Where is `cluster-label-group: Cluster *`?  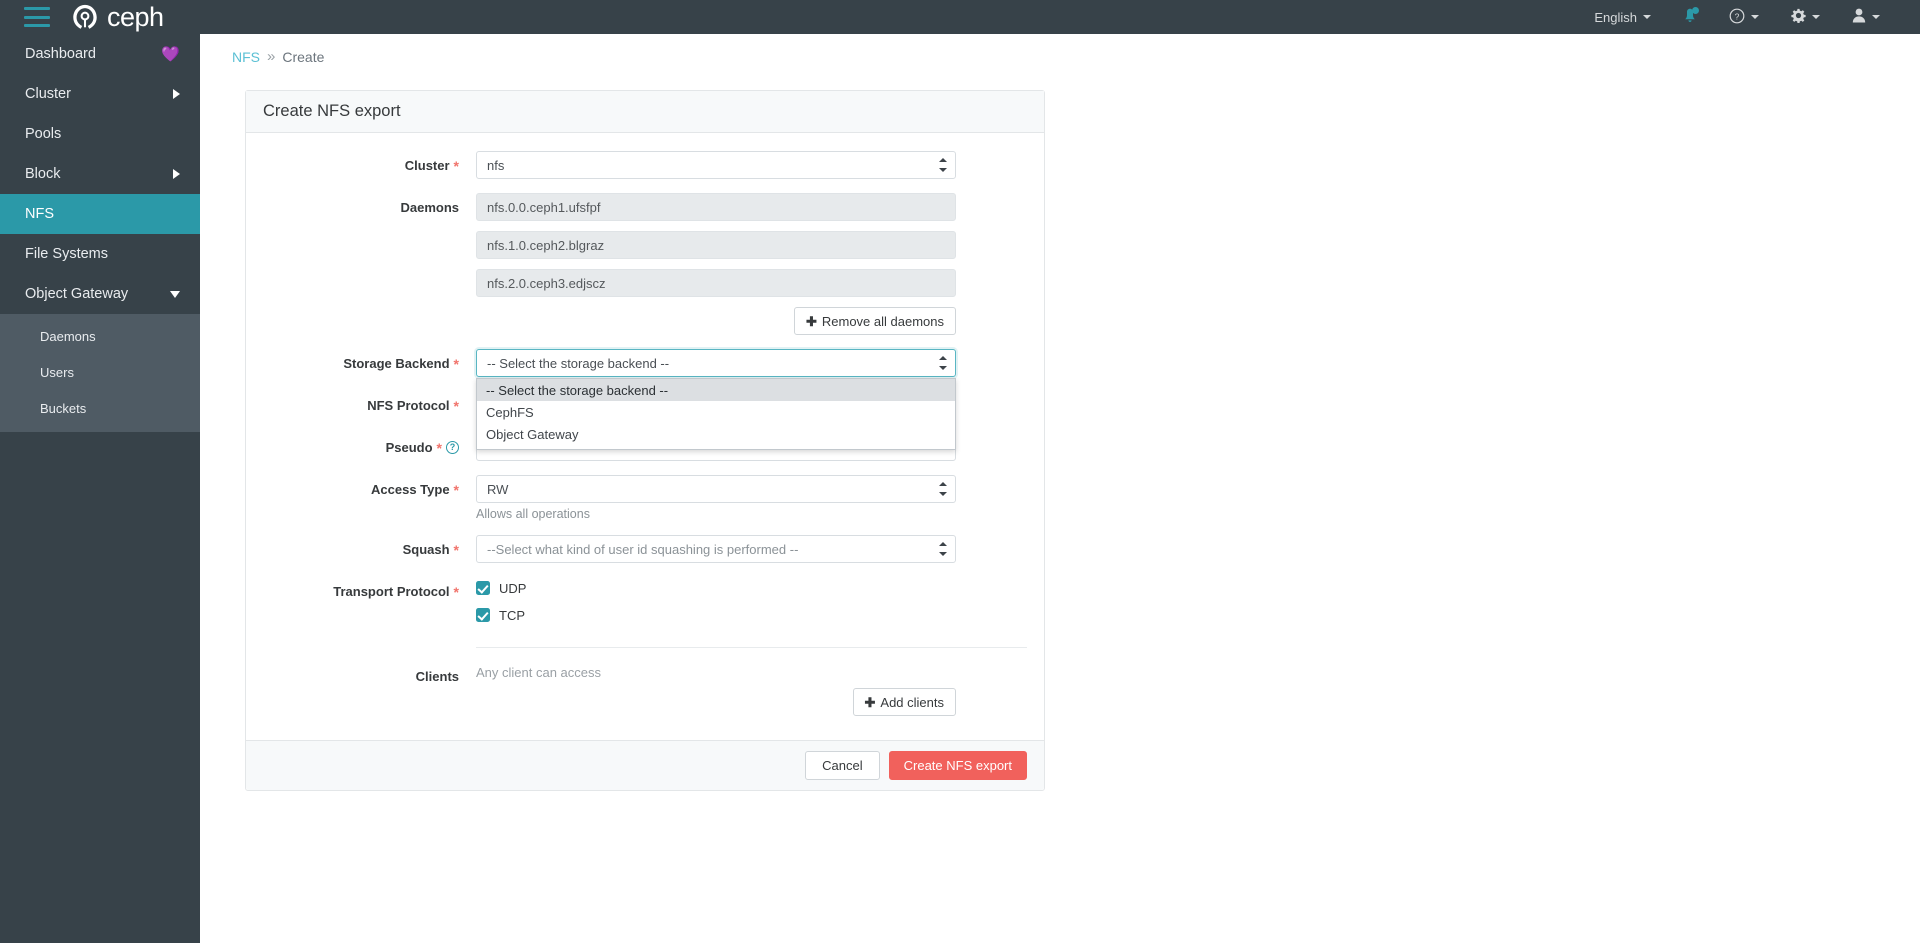
cluster-label-group: Cluster * is located at coordinates (369, 162).